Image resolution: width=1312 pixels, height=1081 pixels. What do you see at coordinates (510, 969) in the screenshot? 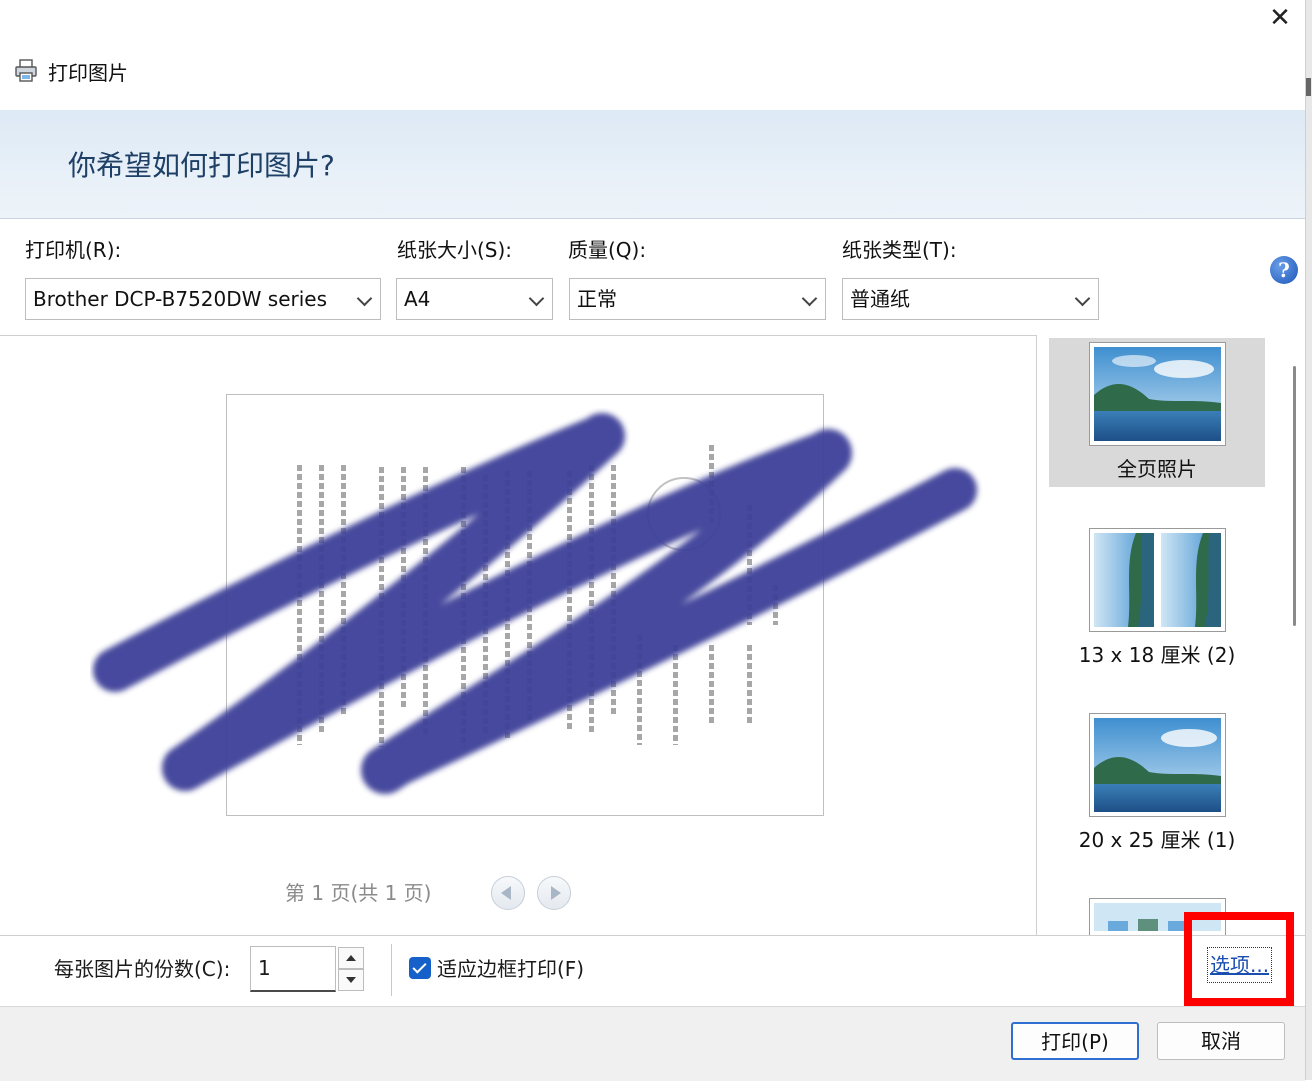
I see `fit-to-frame-label: 适应边框打印(F)` at bounding box center [510, 969].